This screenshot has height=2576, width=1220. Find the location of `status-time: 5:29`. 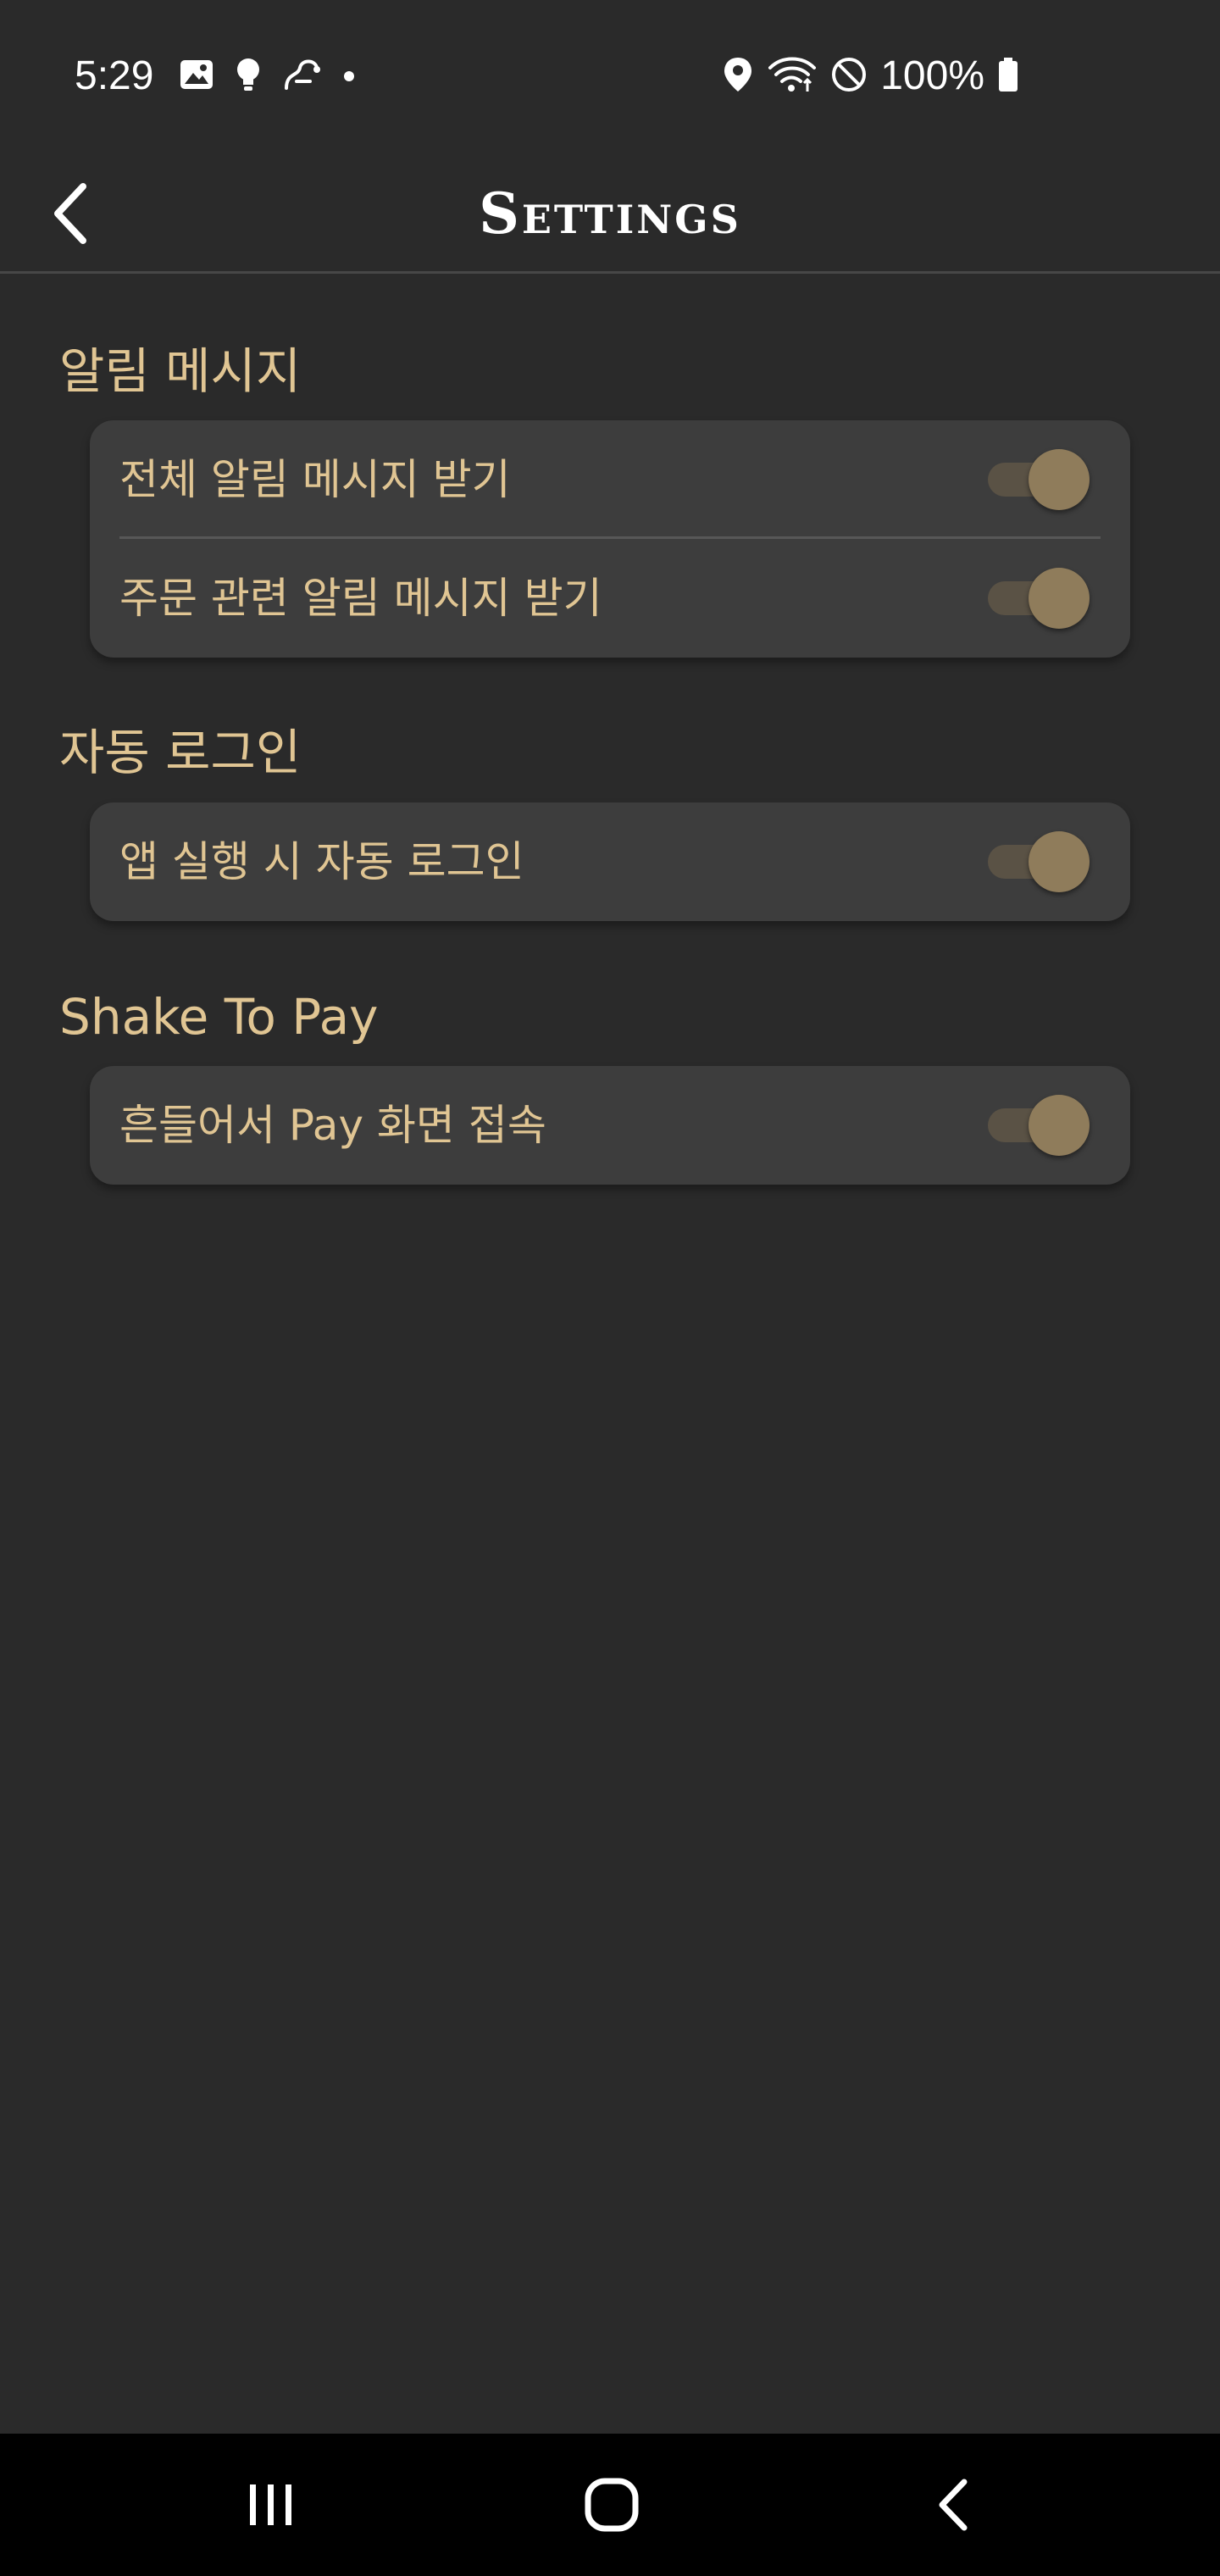

status-time: 5:29 is located at coordinates (114, 75).